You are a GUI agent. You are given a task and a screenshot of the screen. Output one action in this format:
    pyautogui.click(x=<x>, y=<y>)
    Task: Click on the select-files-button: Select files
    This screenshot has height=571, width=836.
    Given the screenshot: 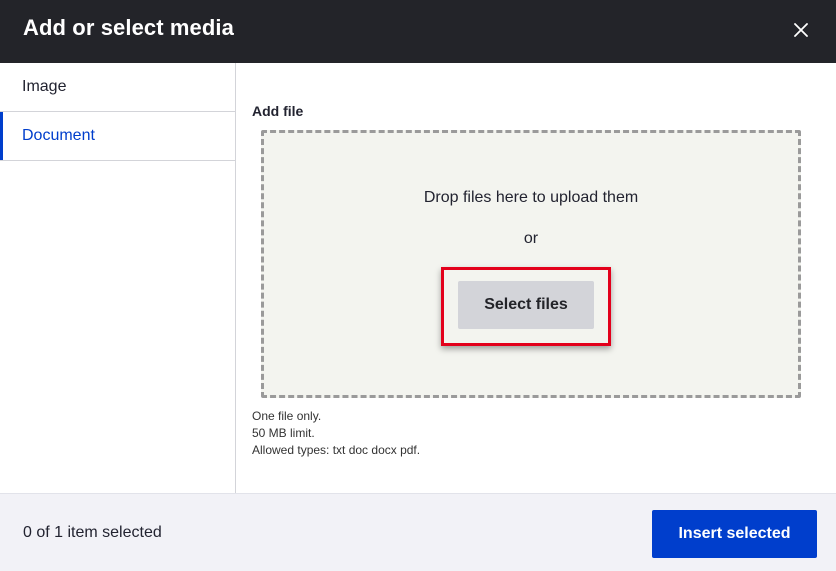 What is the action you would take?
    pyautogui.click(x=526, y=305)
    